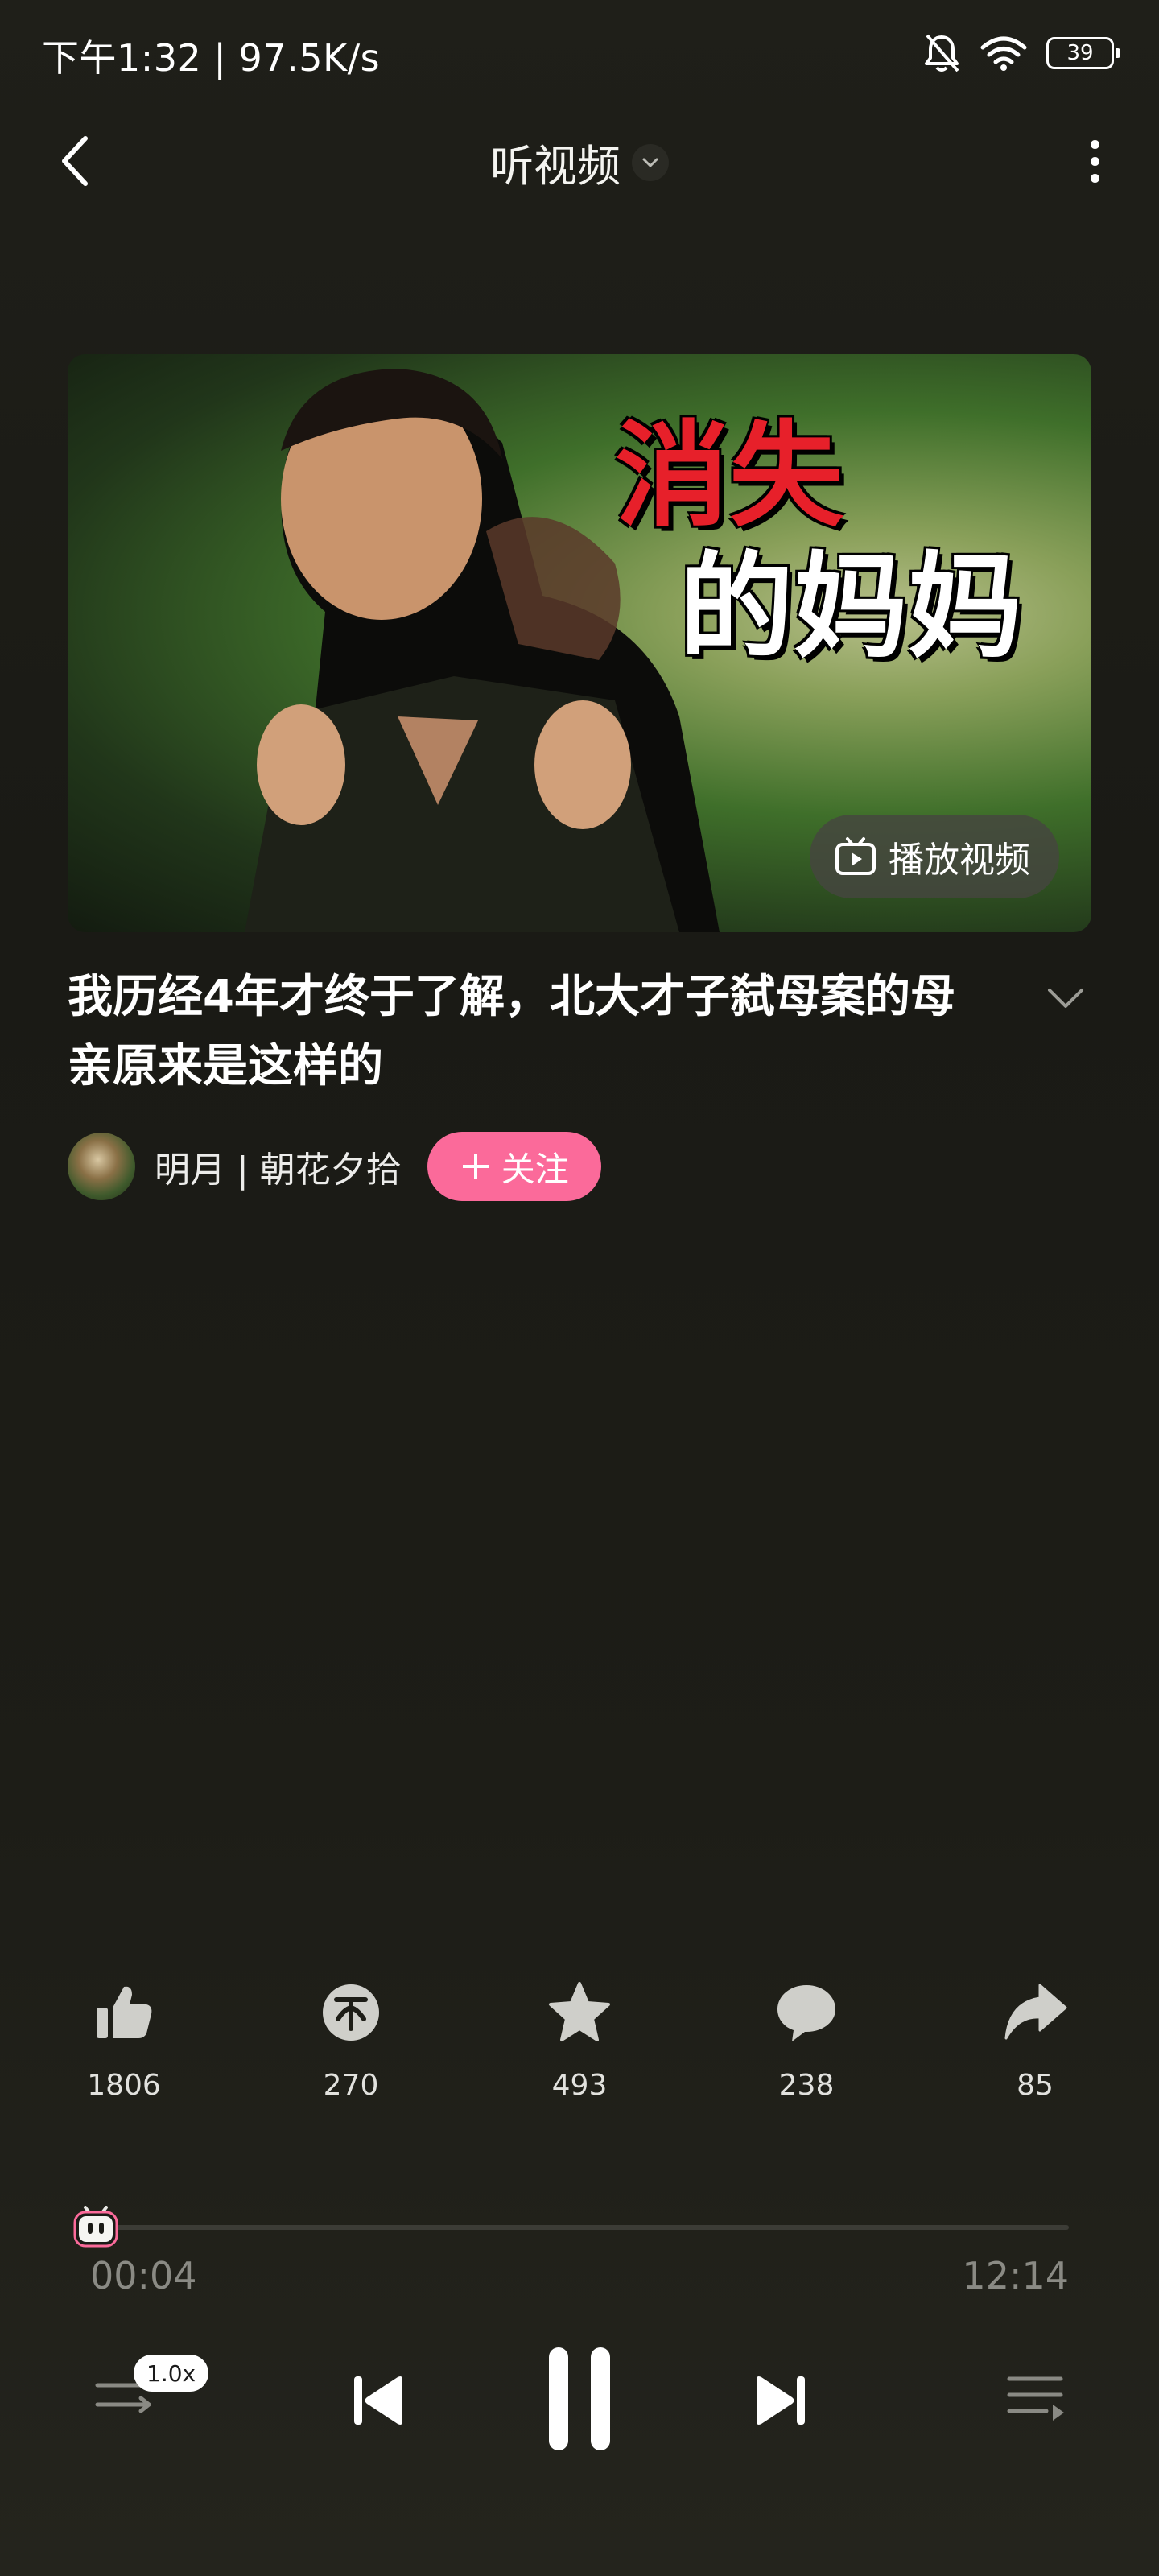 Image resolution: width=1159 pixels, height=2576 pixels. Describe the element at coordinates (511, 1031) in the screenshot. I see `video-title: 我历经4年才终于了解，北大才子弑母案的母亲原来是这样的` at that location.